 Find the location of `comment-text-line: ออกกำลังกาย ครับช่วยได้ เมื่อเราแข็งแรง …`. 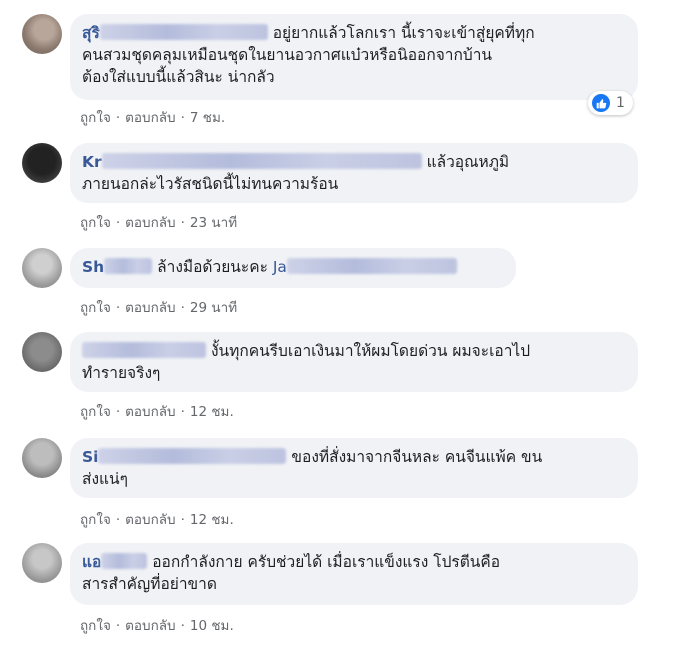

comment-text-line: ออกกำลังกาย ครับช่วยได้ เมื่อเราแข็งแรง … is located at coordinates (326, 562).